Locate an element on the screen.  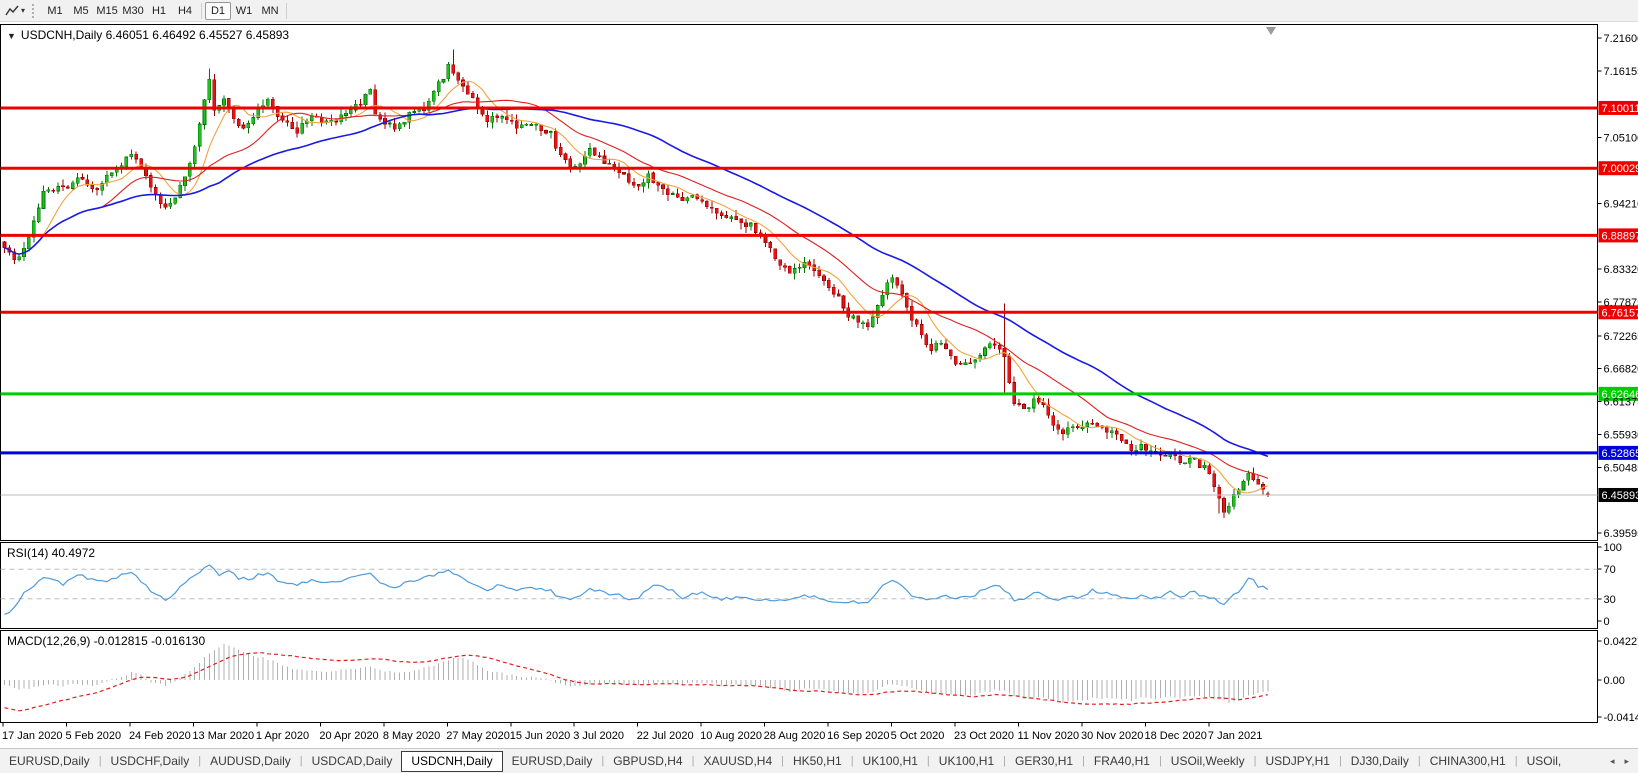
timeframe-button-m1: M1 is located at coordinates (55, 11).